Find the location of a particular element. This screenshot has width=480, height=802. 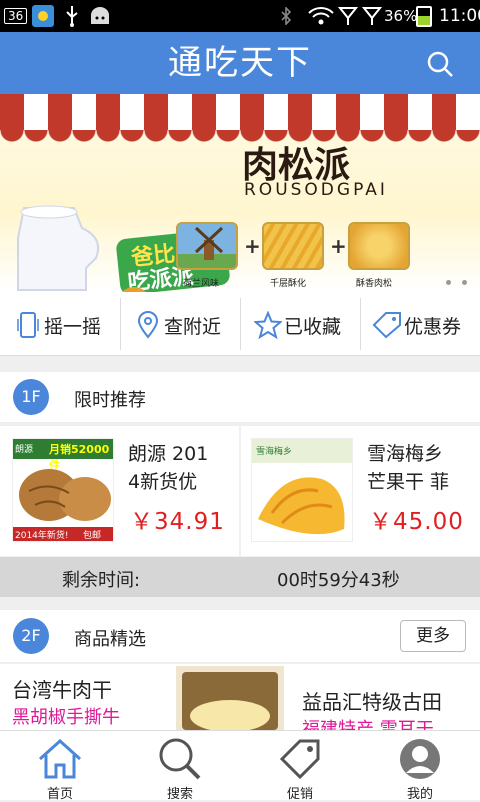

battery-icon is located at coordinates (424, 16).